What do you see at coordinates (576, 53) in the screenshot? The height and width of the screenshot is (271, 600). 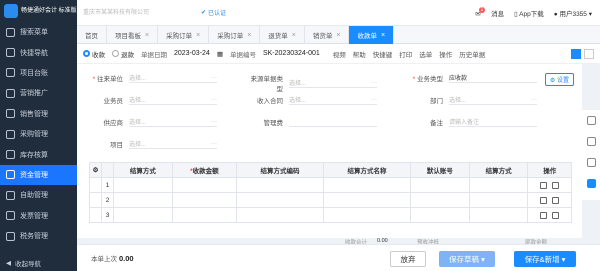 I see `list-view-icon` at bounding box center [576, 53].